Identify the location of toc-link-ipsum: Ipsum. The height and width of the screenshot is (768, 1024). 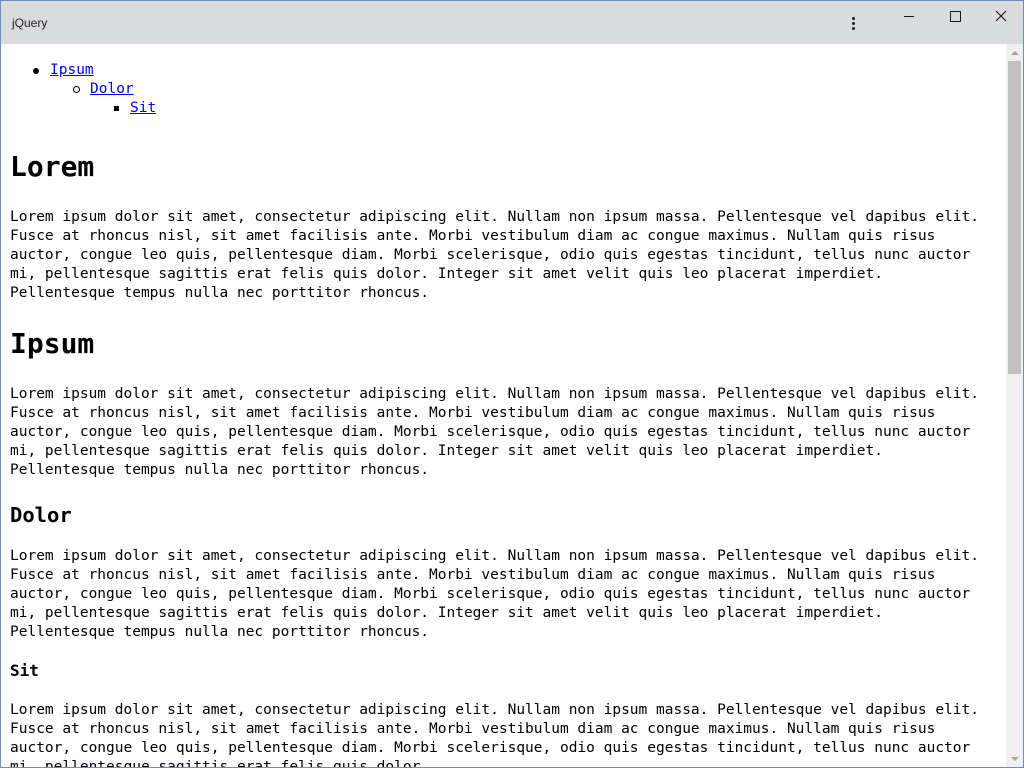
(72, 70).